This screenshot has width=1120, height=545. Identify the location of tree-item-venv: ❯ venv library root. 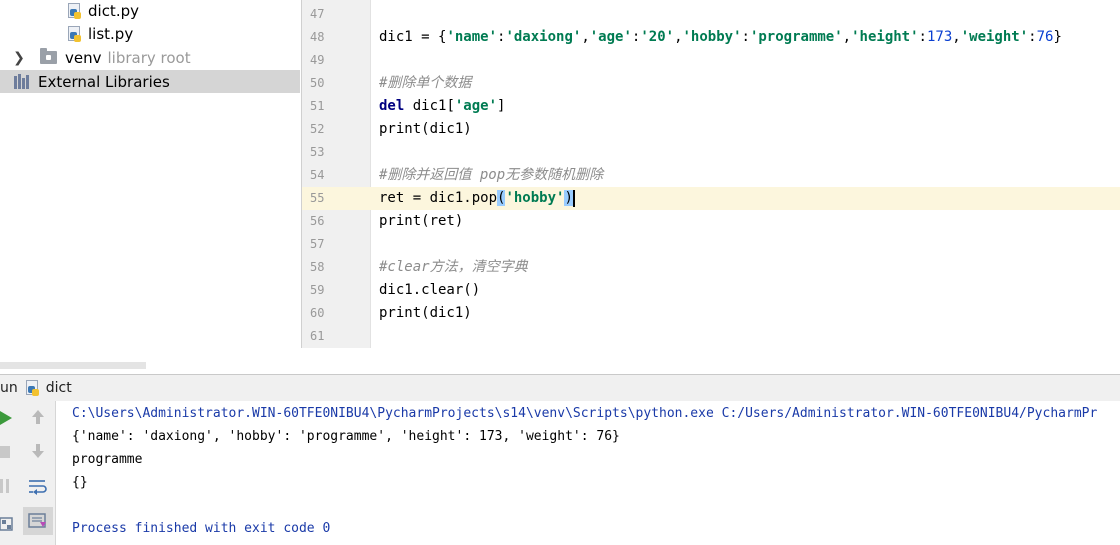
(150, 57).